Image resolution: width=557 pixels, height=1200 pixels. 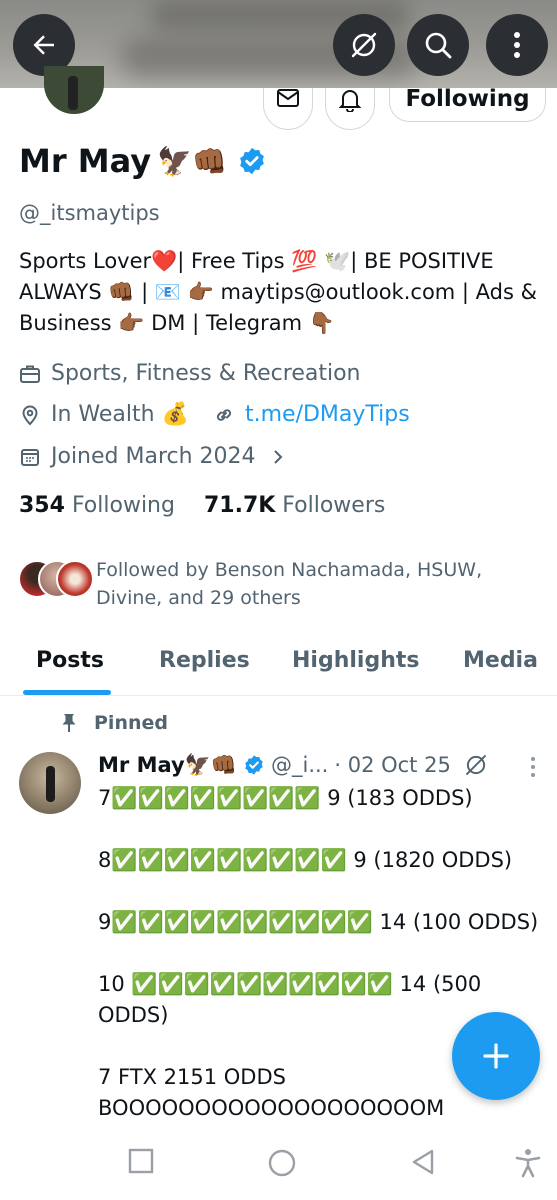 I want to click on chevron-right-icon, so click(x=277, y=456).